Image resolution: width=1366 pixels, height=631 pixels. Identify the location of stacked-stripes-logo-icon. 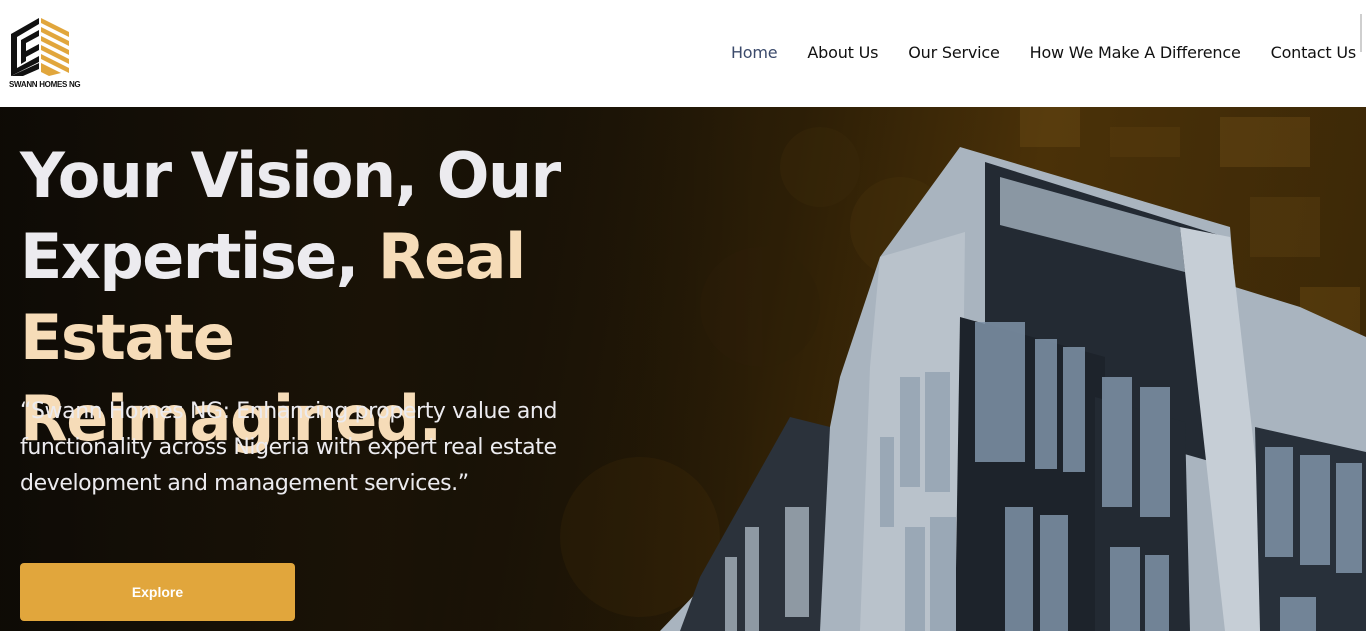
(40, 47).